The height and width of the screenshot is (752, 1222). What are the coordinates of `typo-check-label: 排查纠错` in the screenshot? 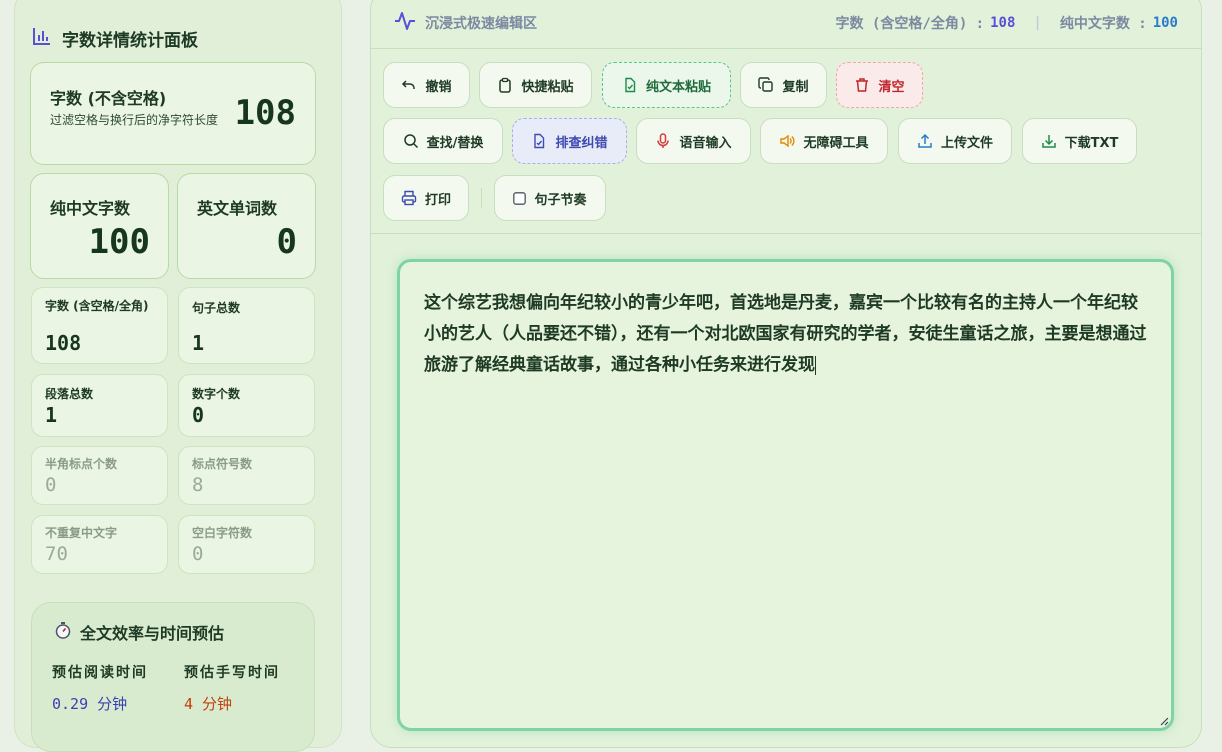 It's located at (581, 143).